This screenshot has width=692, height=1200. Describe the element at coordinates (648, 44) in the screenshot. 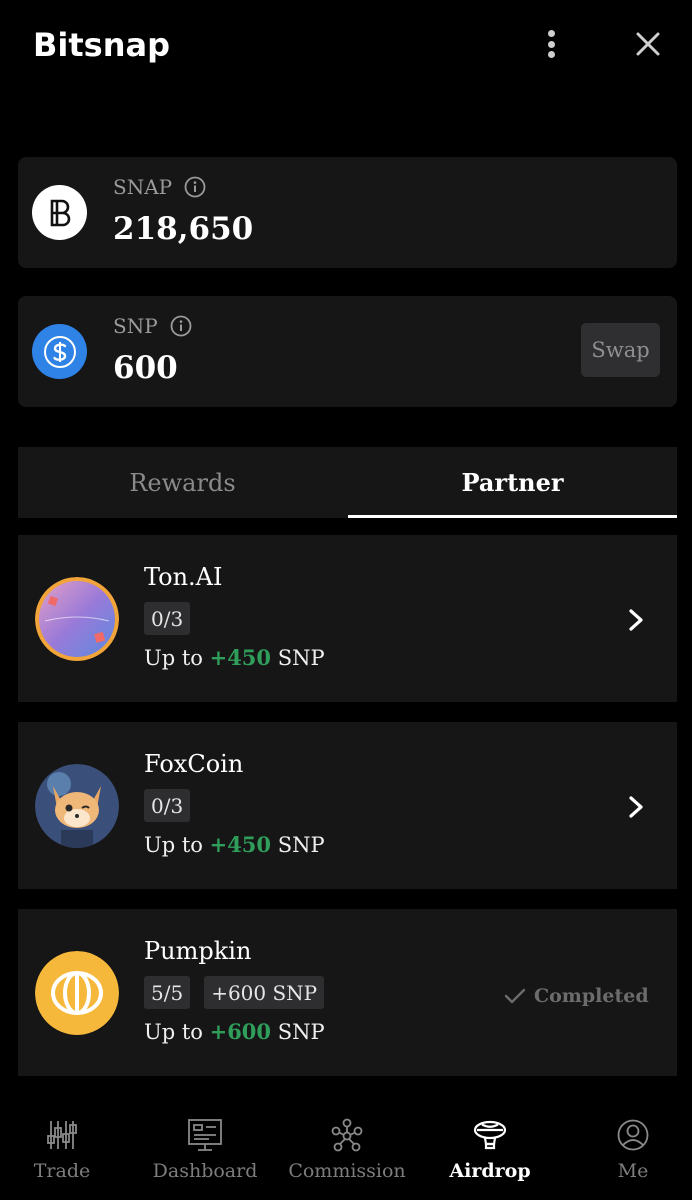

I see `close-icon` at that location.